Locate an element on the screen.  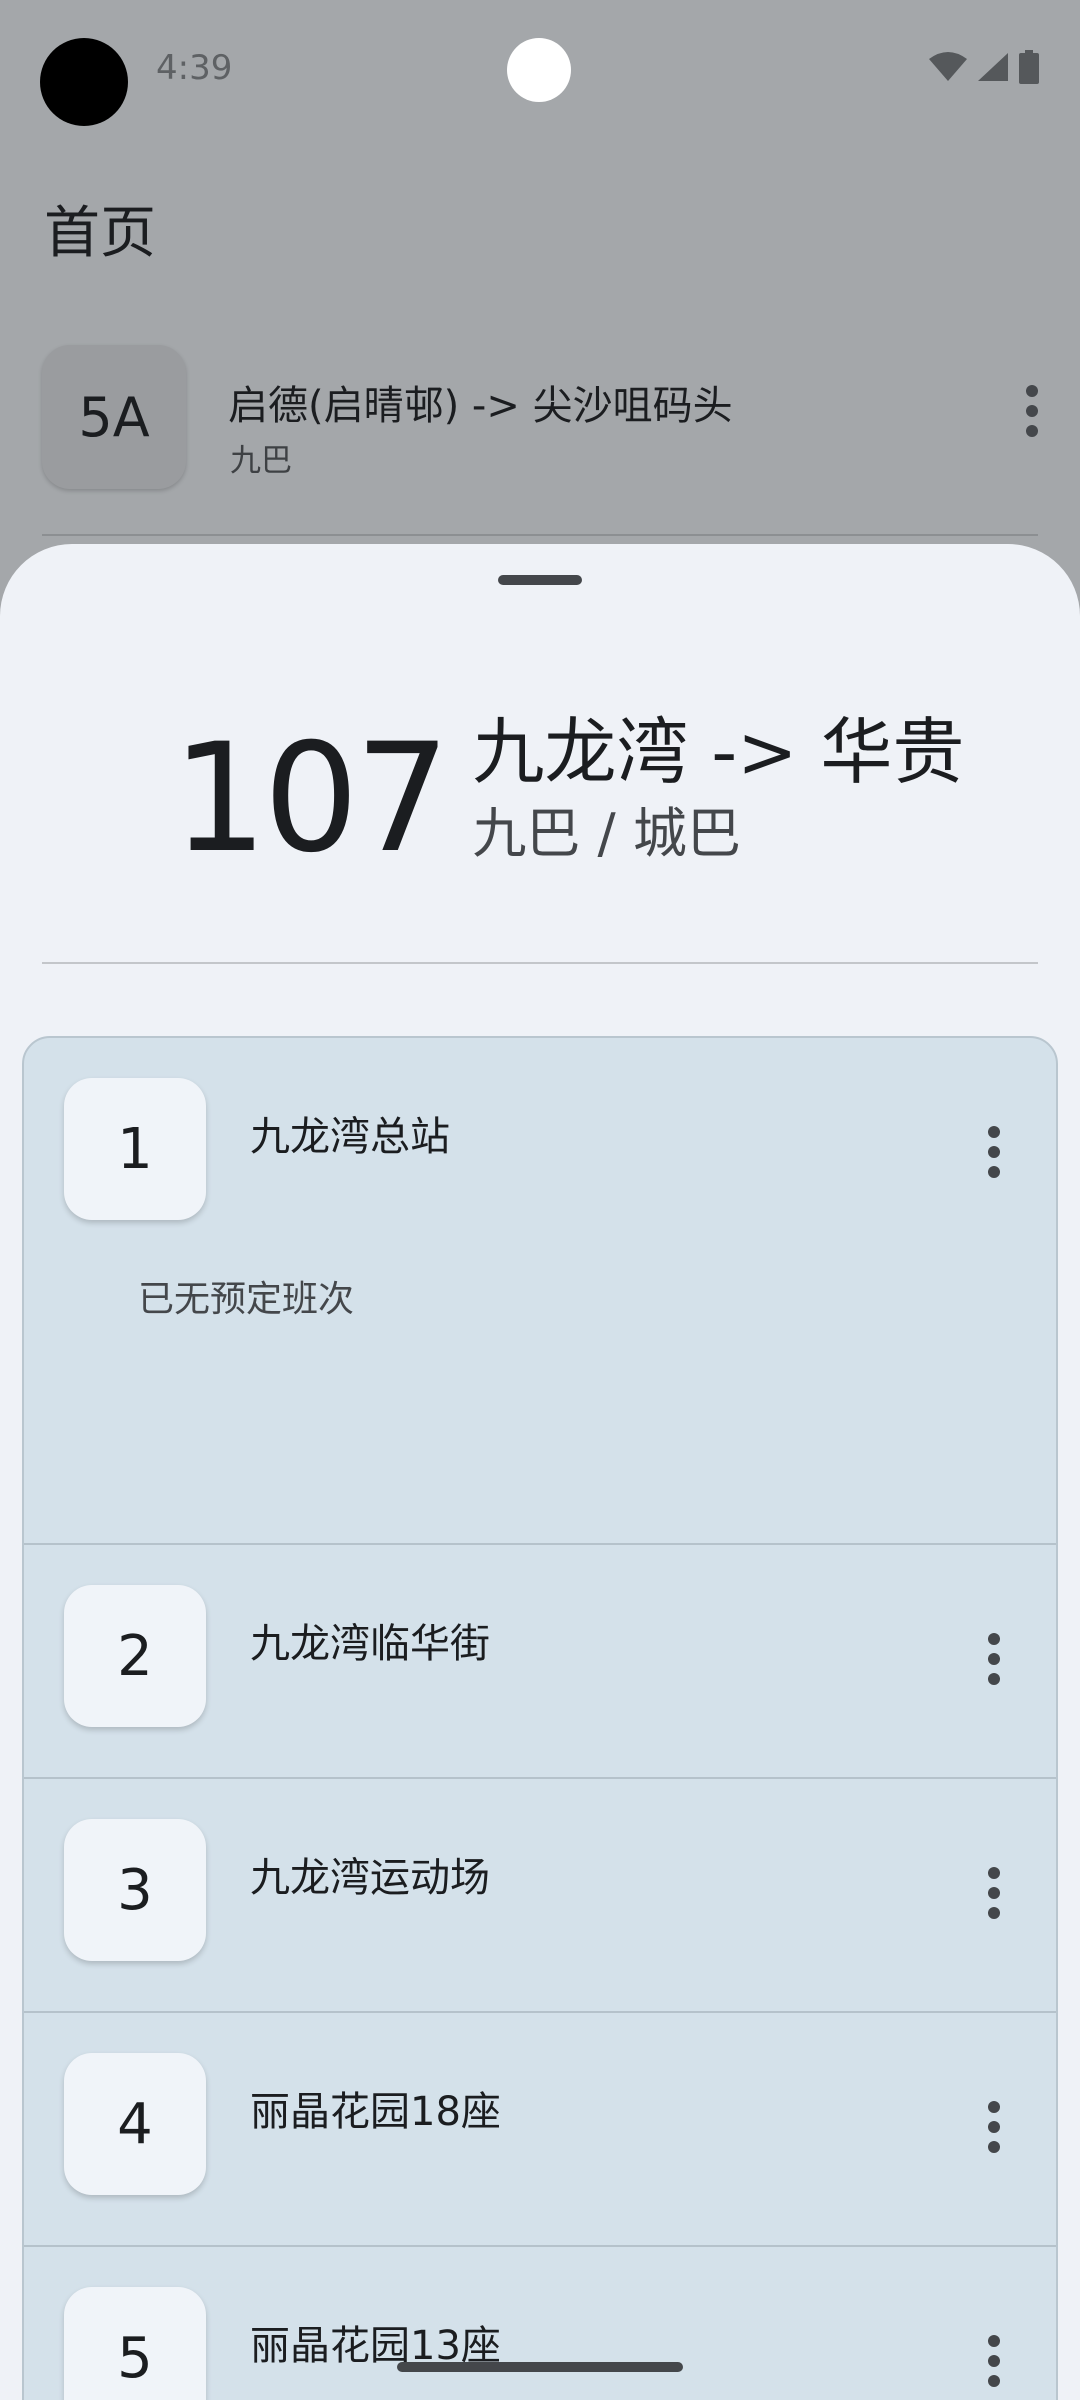
stop-name: 九龙湾运动场 is located at coordinates (370, 1878).